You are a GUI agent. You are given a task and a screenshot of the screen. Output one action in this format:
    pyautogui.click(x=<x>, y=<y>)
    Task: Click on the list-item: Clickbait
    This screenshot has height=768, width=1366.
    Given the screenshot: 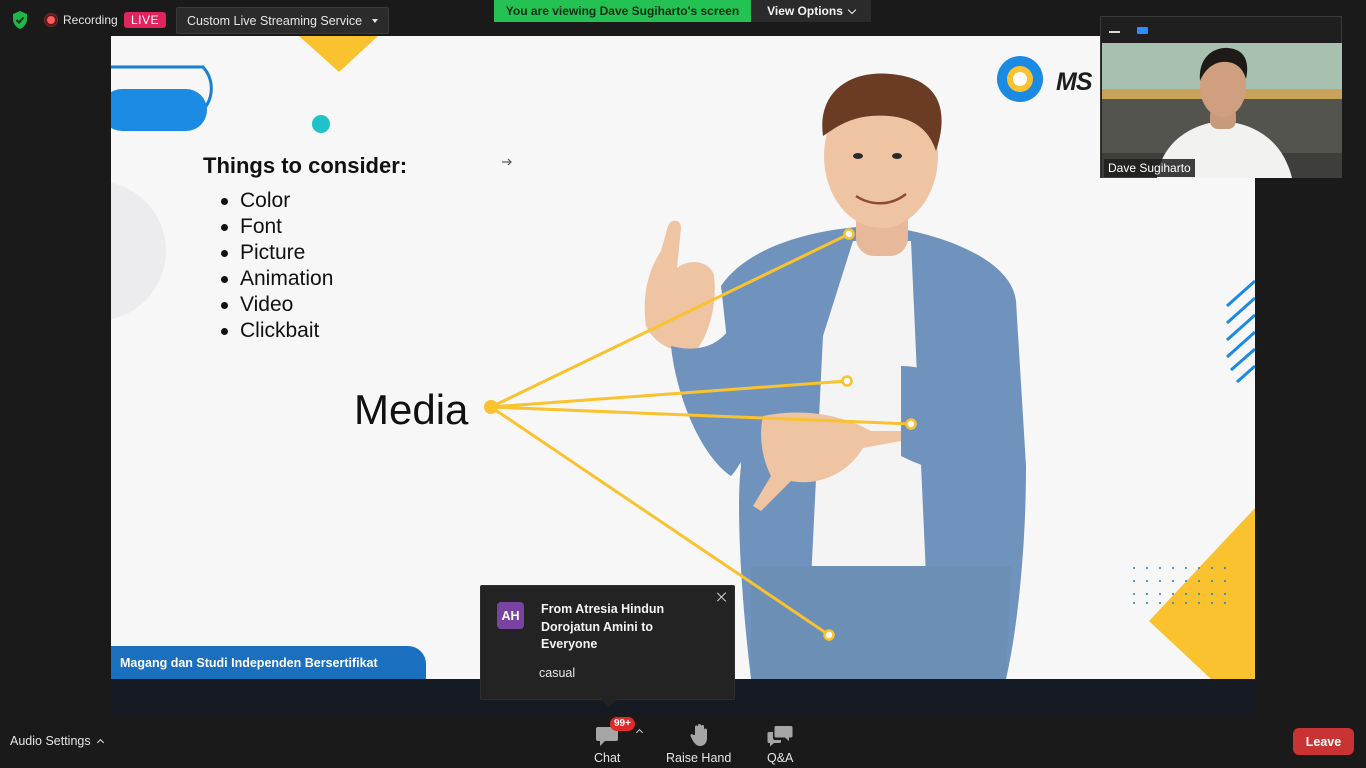 What is the action you would take?
    pyautogui.click(x=277, y=331)
    